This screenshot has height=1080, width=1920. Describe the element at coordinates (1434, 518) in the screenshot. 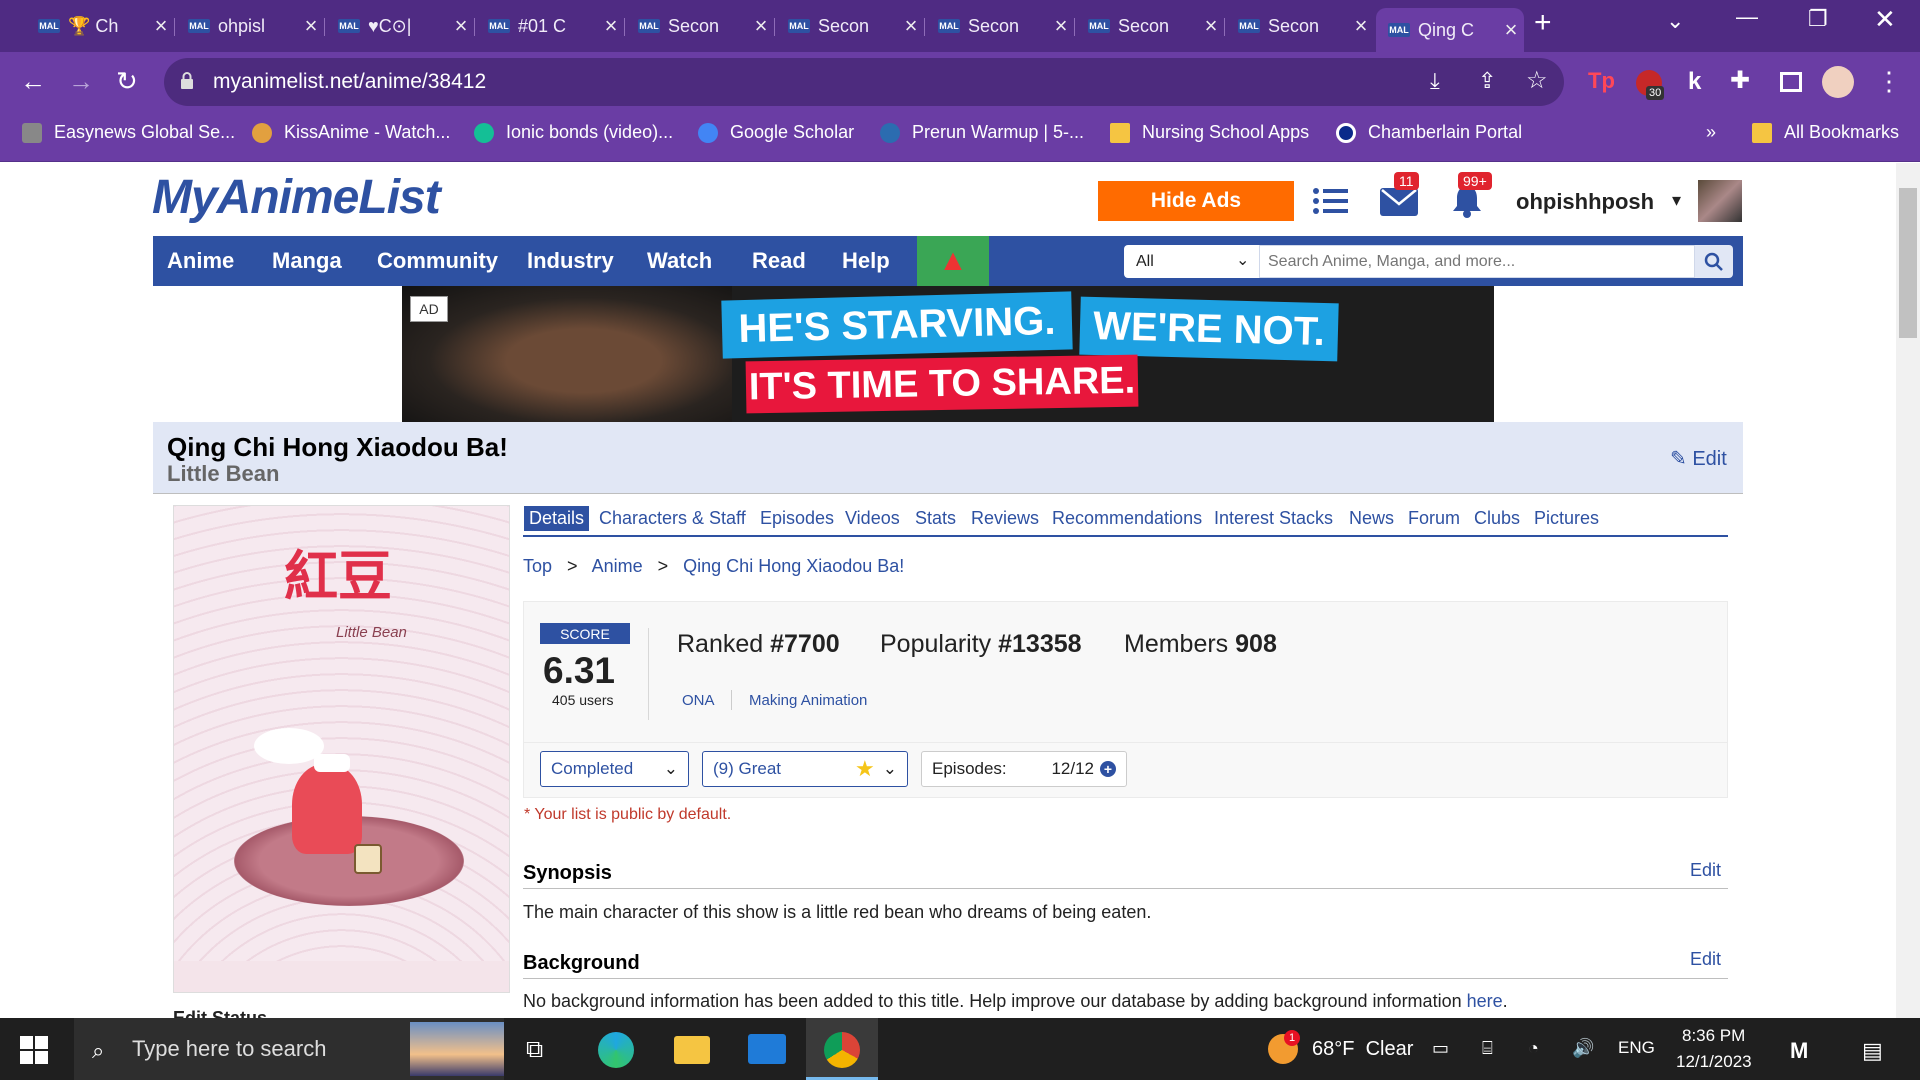

I see `tab-forum: Forum` at that location.